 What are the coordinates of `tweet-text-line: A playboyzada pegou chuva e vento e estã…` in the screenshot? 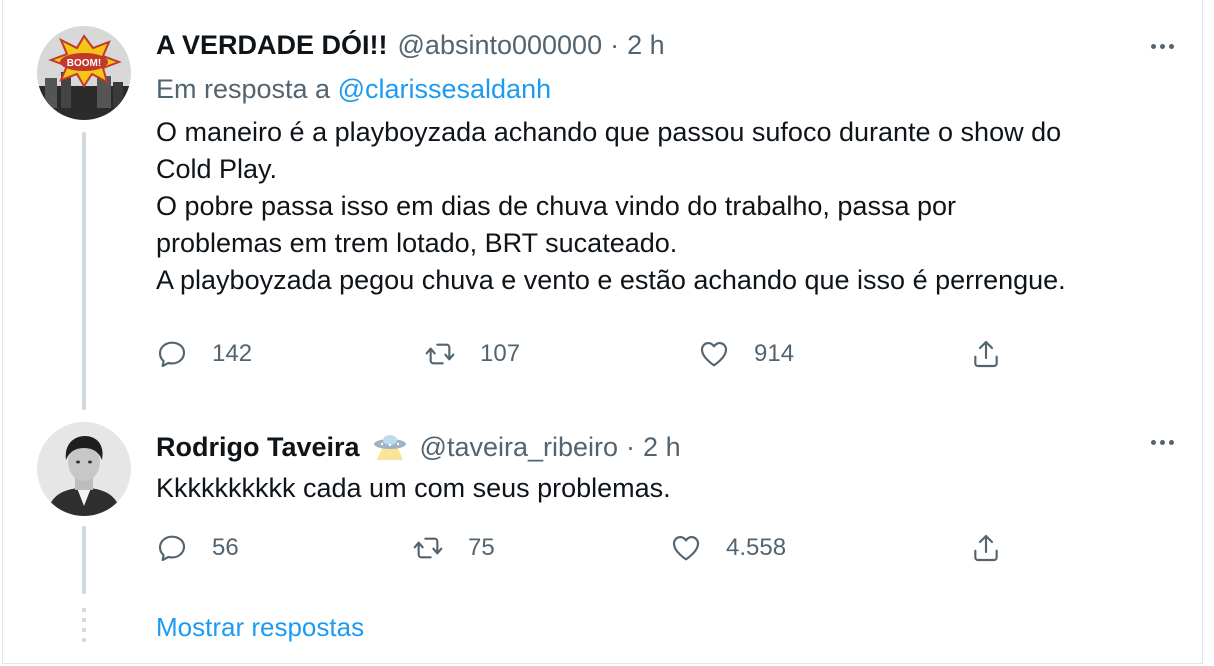 It's located at (611, 280).